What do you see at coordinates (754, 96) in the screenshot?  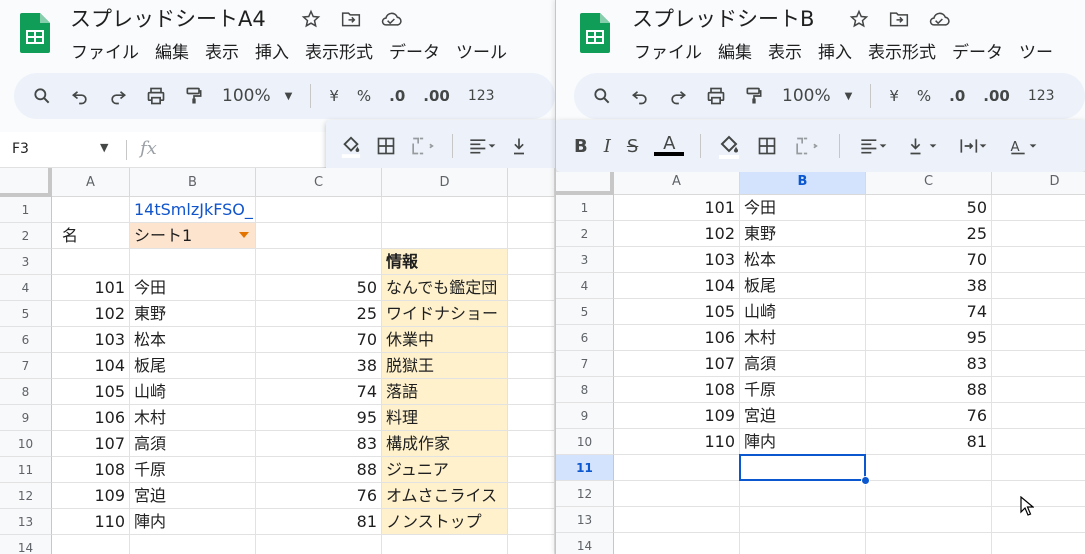 I see `paint-format-icon` at bounding box center [754, 96].